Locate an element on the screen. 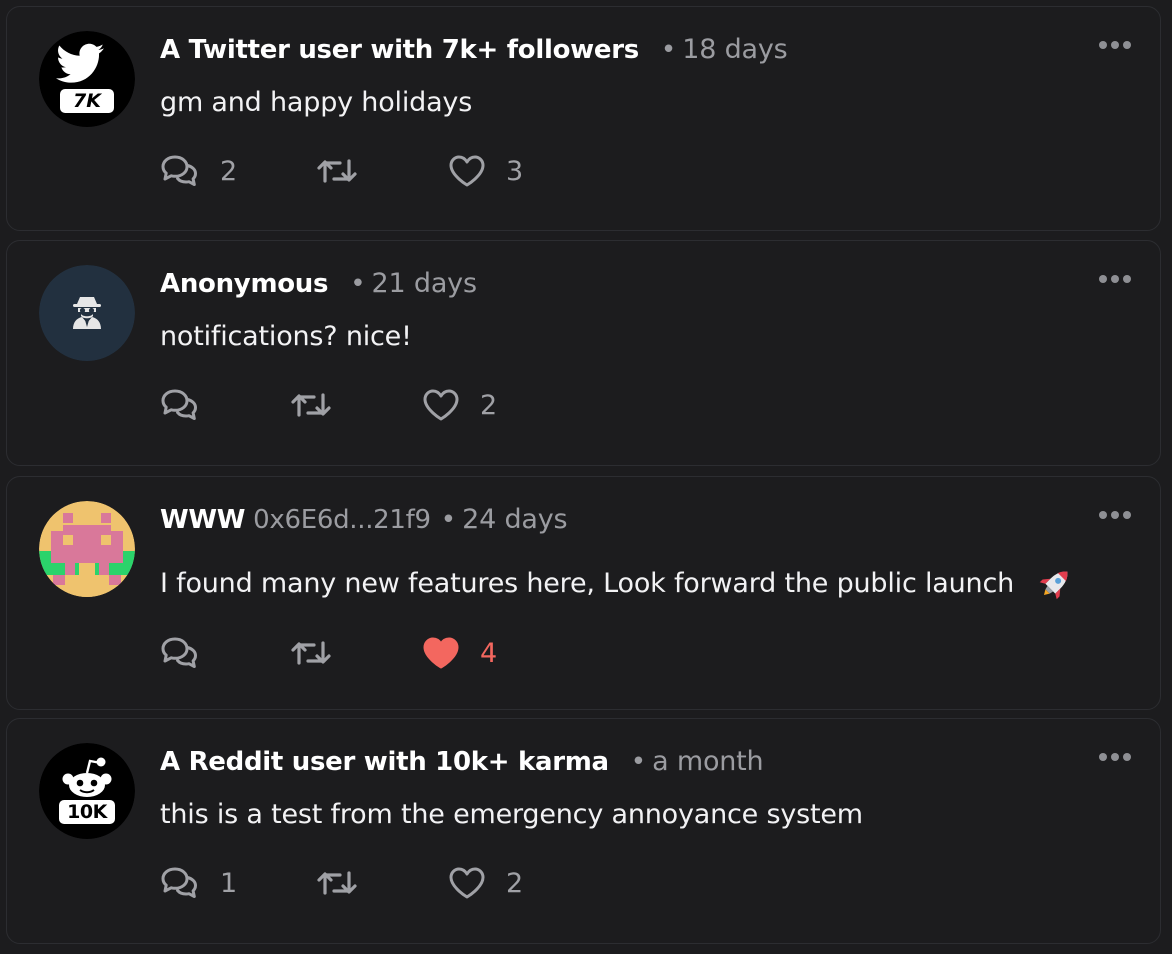  rocket-icon is located at coordinates (1056, 583).